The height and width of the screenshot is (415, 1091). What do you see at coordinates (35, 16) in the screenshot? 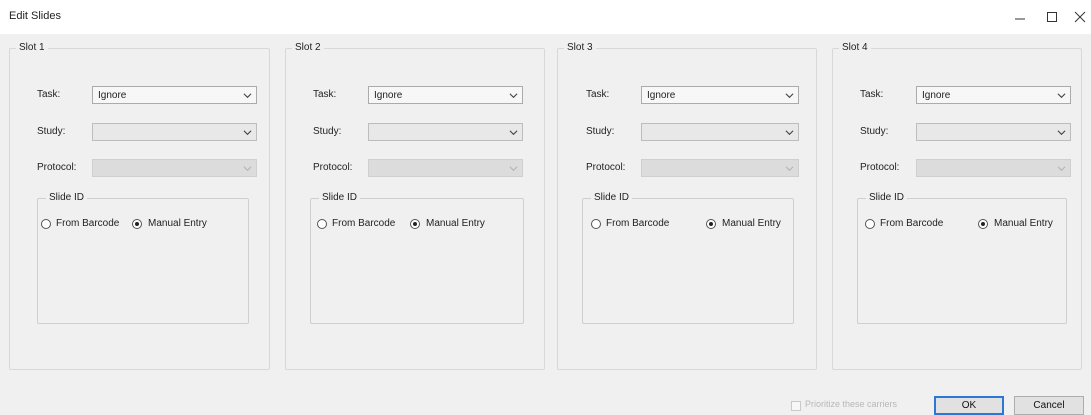
I see `window-title: Edit Slides` at bounding box center [35, 16].